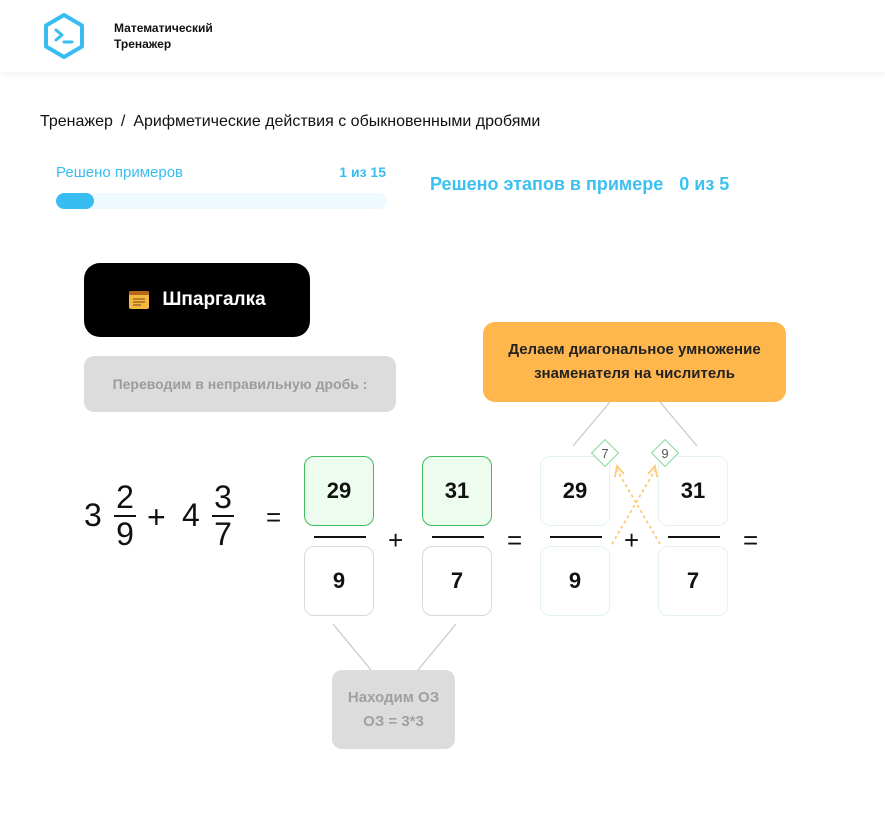 This screenshot has height=819, width=885. I want to click on common-denominator-line-1: Находим ОЗ, so click(393, 697).